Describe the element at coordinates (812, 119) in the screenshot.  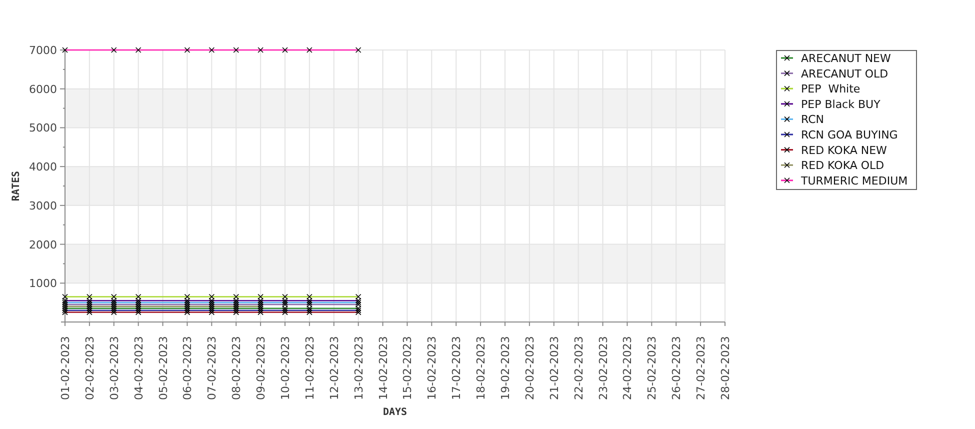
I see `legend-label: RCN` at that location.